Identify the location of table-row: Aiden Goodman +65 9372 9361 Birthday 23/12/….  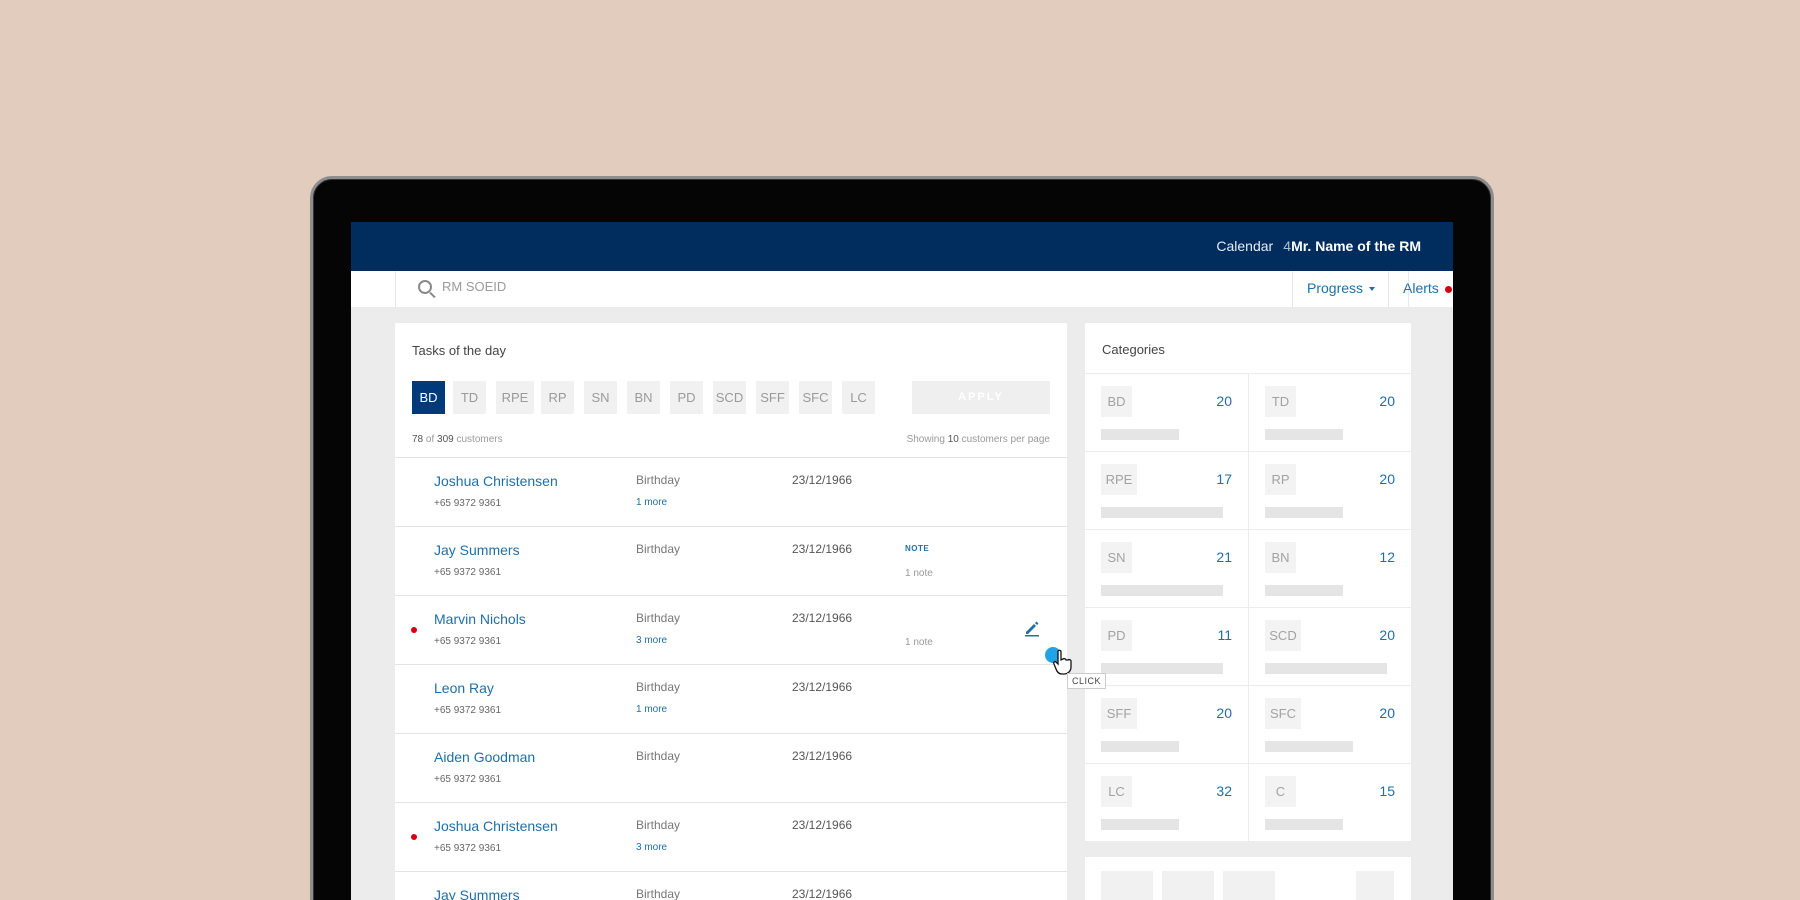
(731, 767).